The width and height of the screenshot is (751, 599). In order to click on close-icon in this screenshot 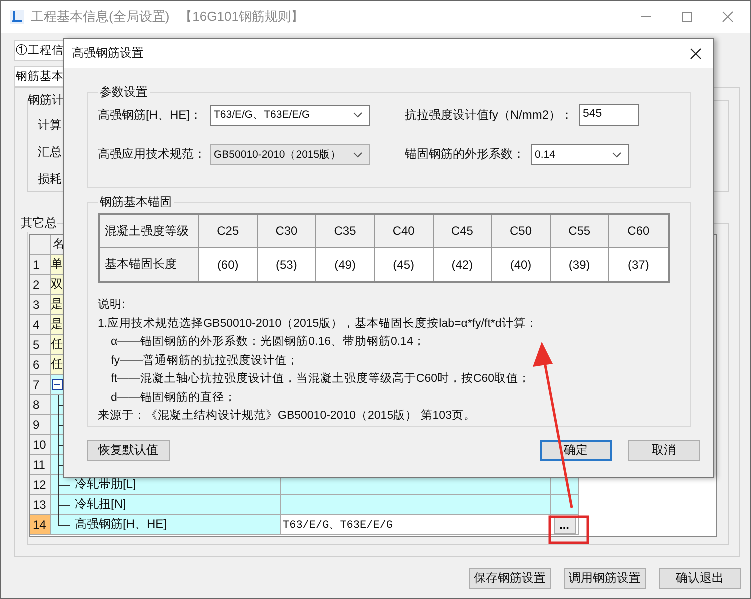, I will do `click(696, 54)`.